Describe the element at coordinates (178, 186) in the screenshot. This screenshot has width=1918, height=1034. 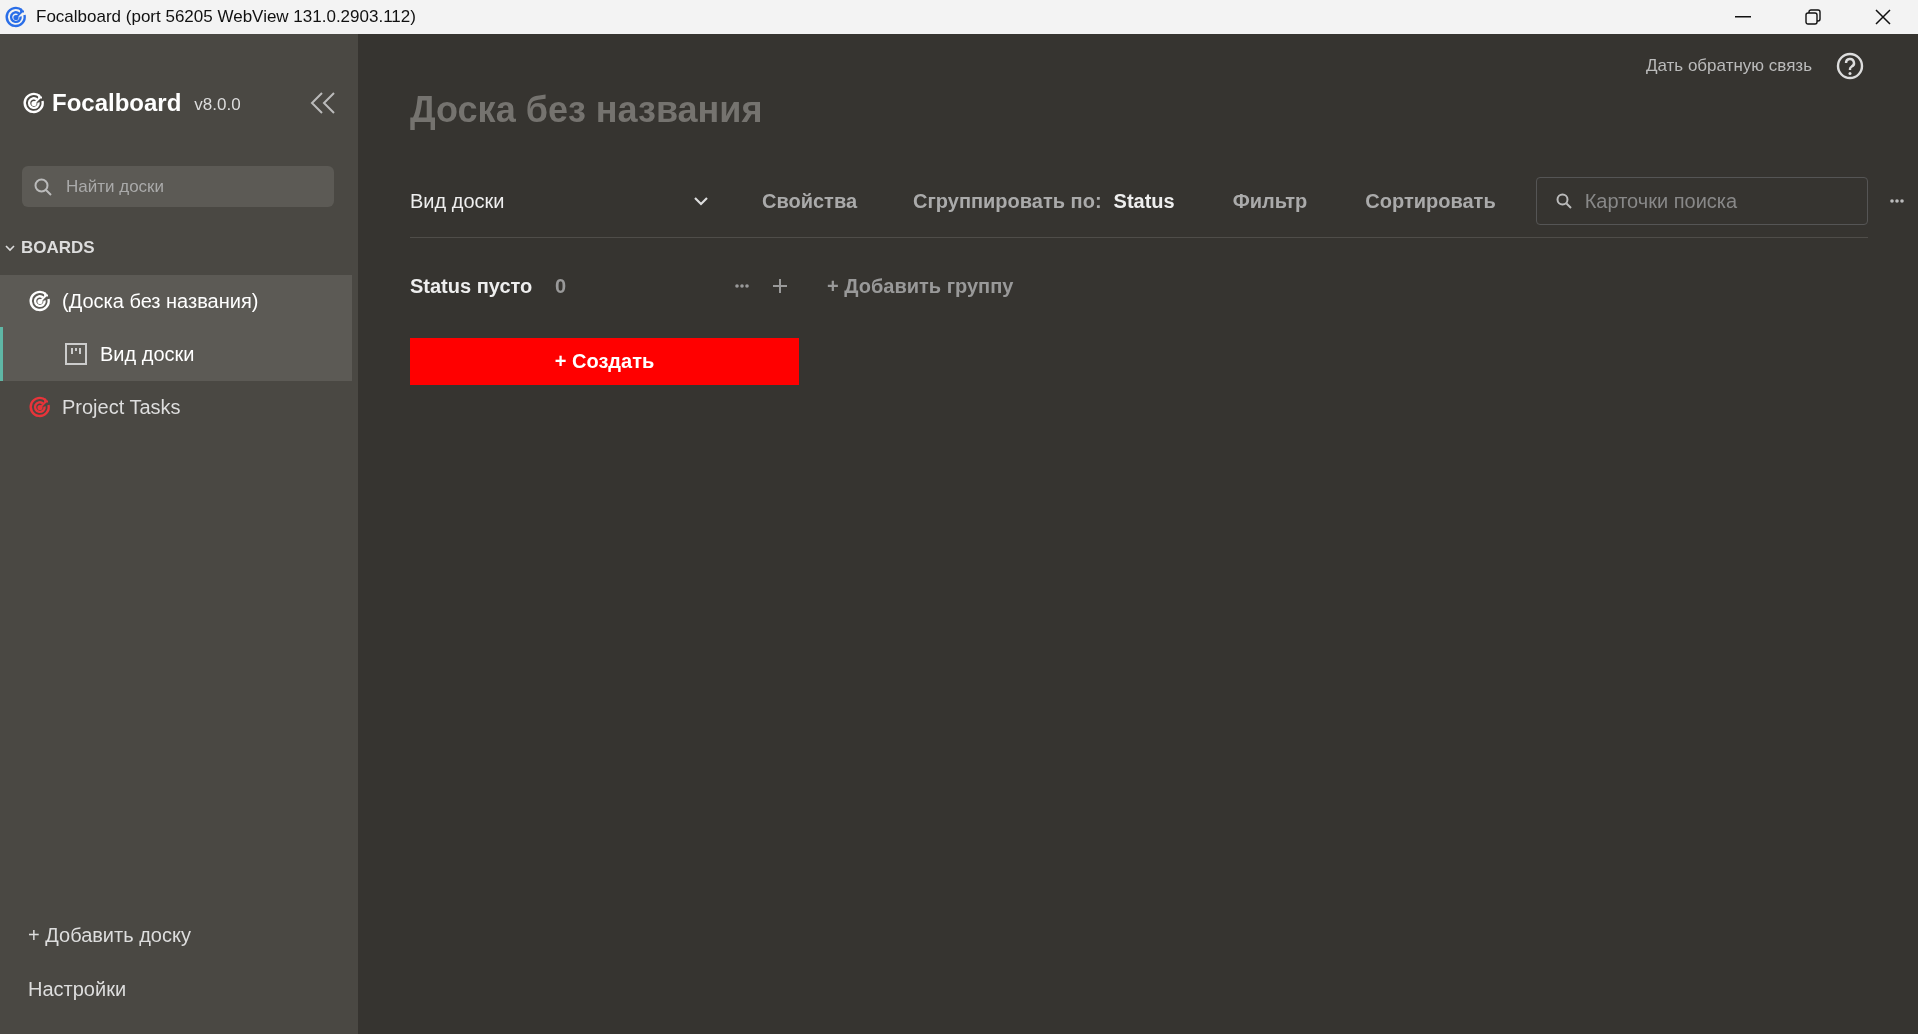
I see `search-field: Найти доски` at that location.